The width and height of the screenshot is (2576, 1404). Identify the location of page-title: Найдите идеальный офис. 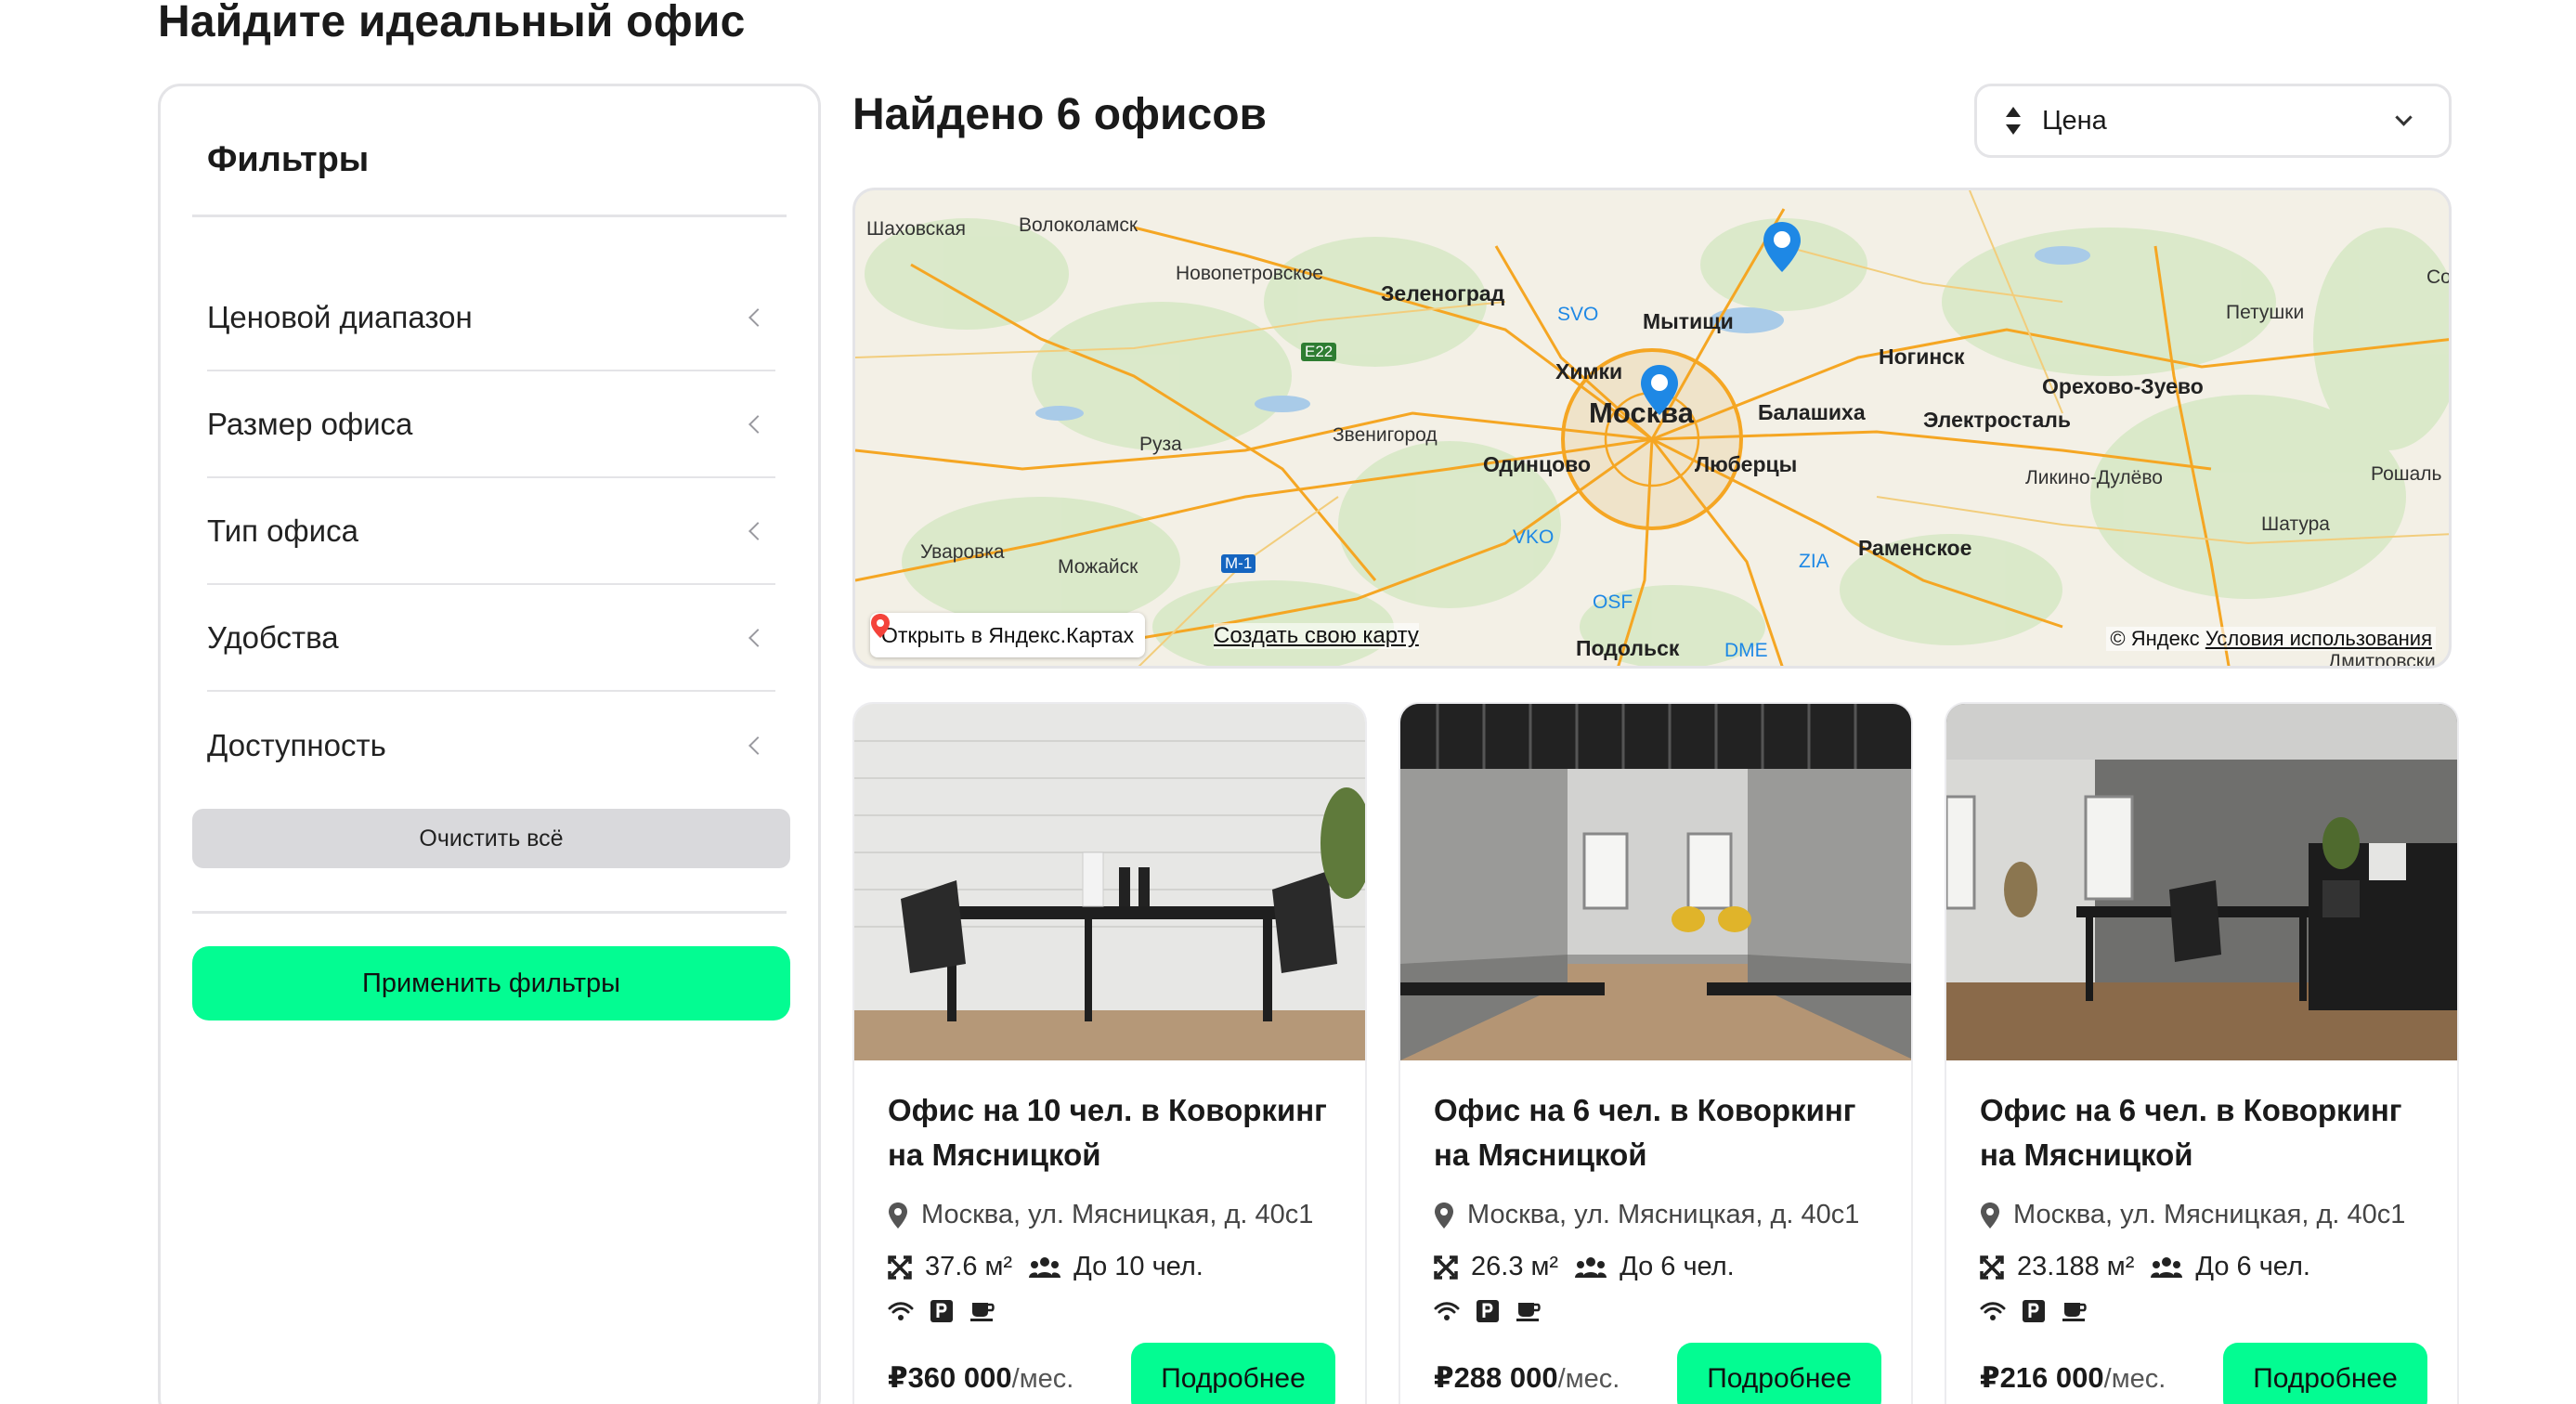
(452, 23).